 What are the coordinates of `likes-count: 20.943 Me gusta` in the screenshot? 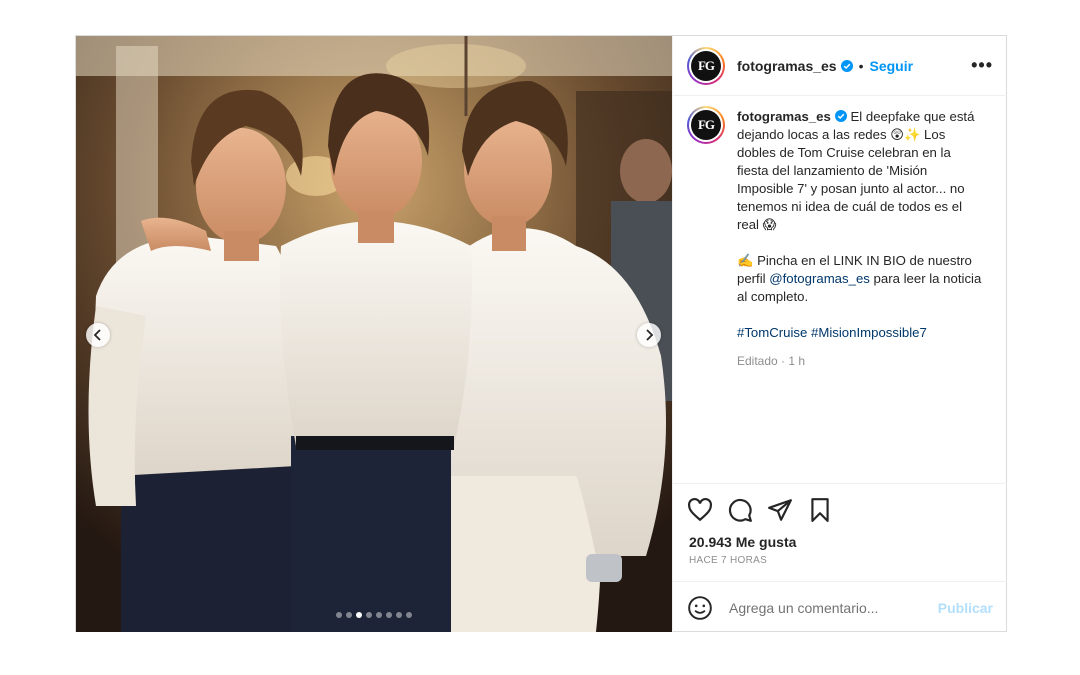 It's located at (840, 537).